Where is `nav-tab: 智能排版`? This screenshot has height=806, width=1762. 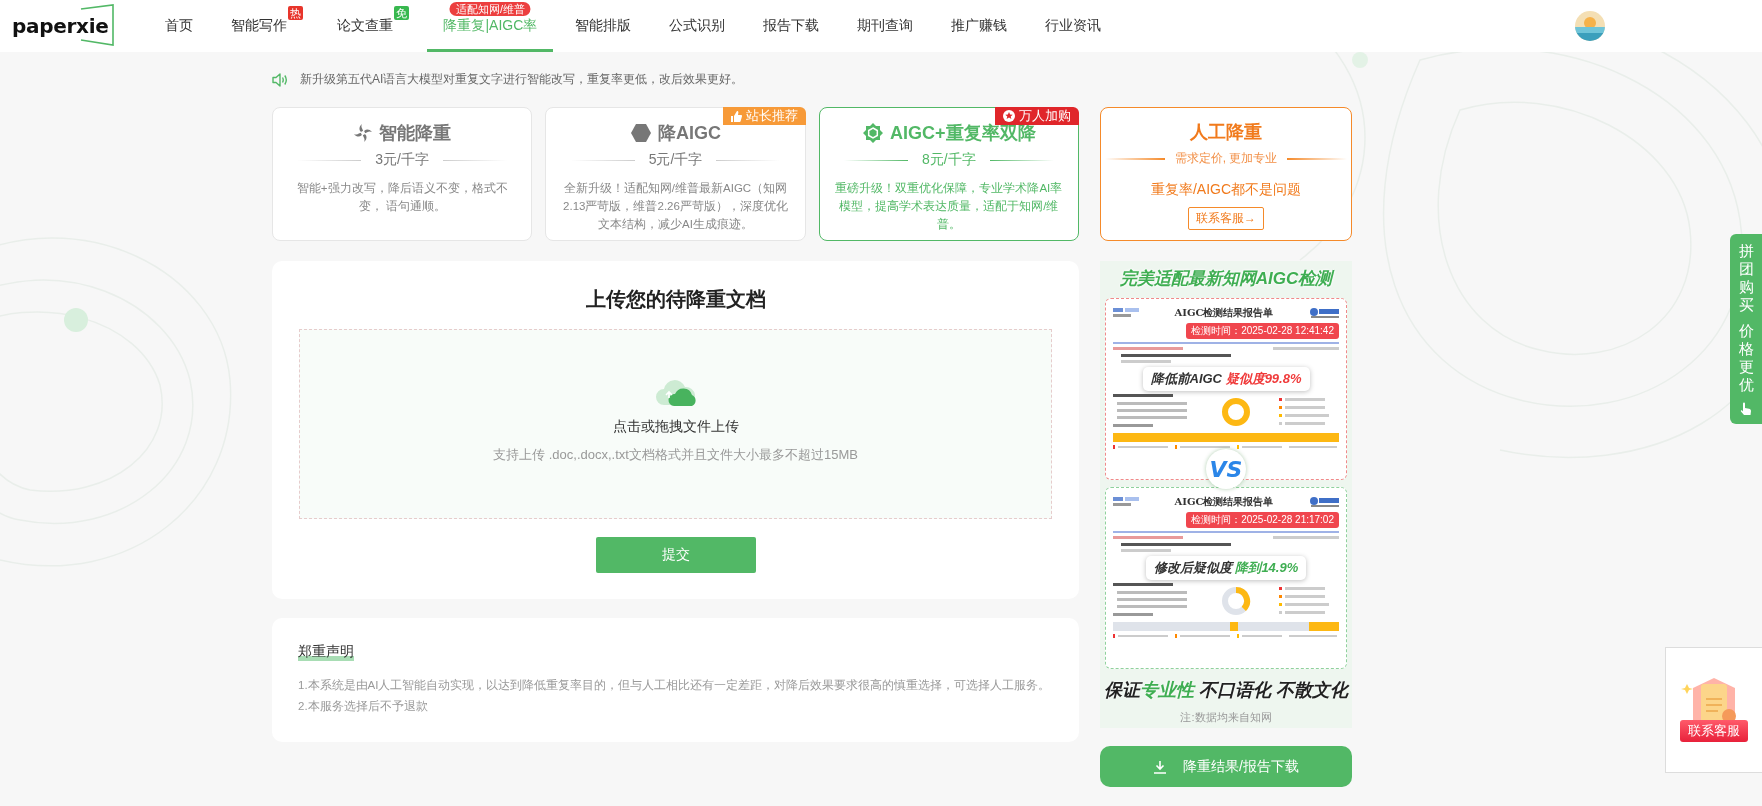
nav-tab: 智能排版 is located at coordinates (603, 26).